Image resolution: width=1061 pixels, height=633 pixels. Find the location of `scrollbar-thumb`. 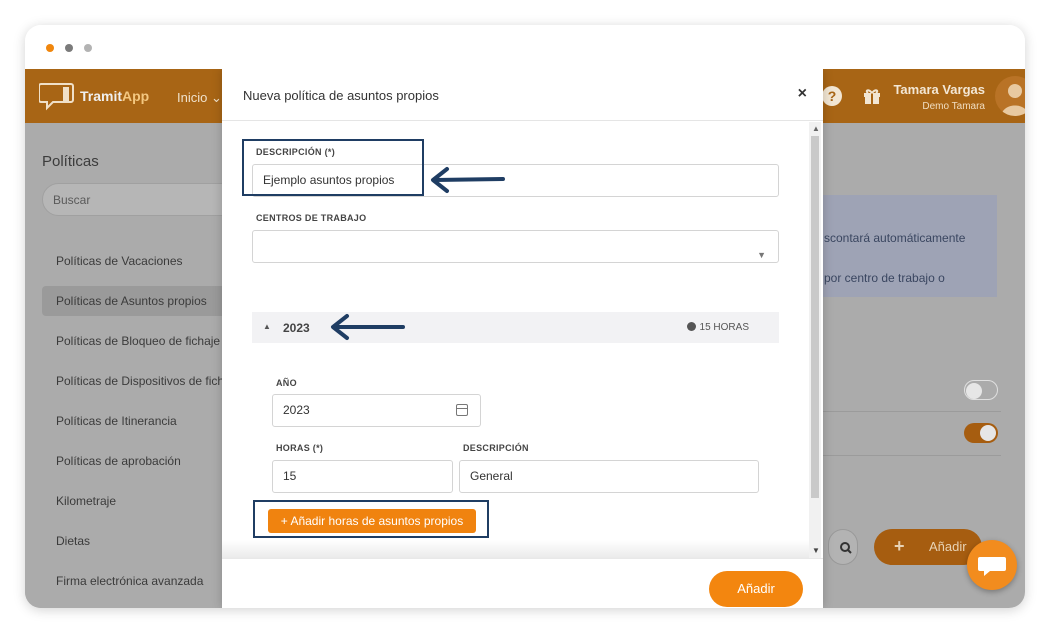

scrollbar-thumb is located at coordinates (815, 317).